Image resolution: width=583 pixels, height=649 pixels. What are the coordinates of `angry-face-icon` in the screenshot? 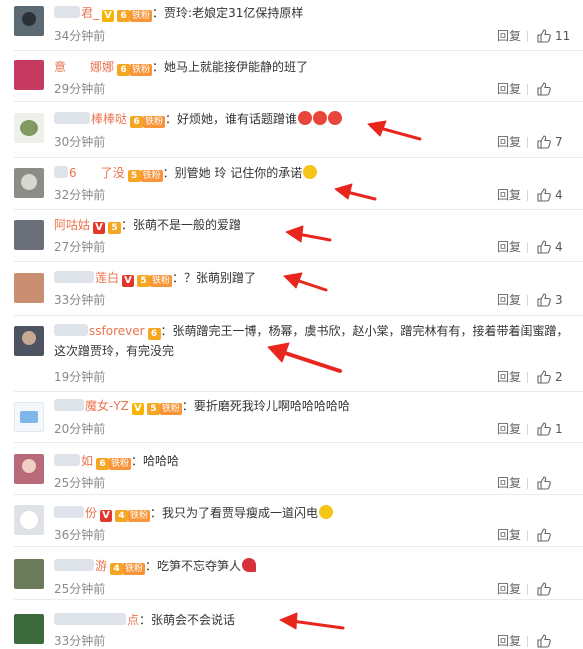 It's located at (320, 118).